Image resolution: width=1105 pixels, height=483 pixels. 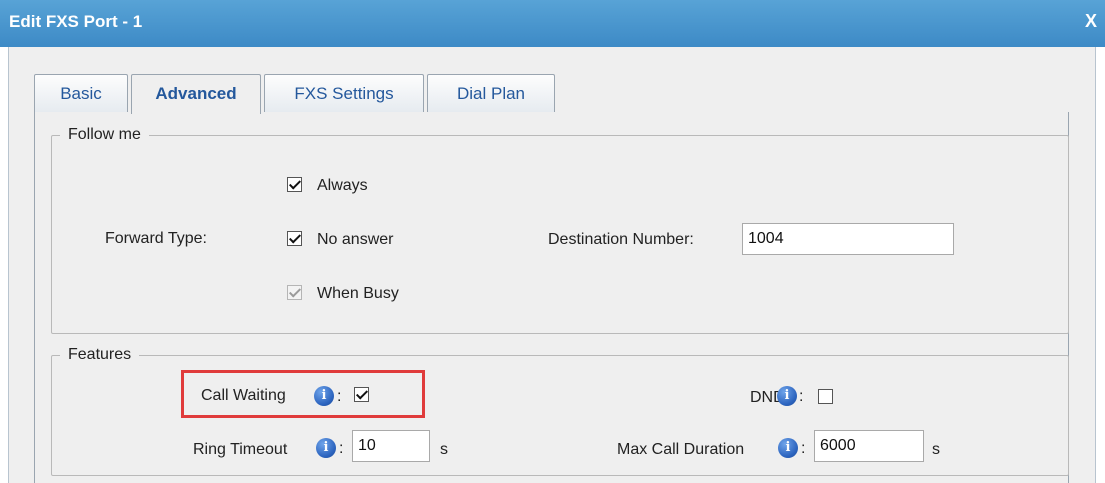 I want to click on destination-number-label: Destination Number:, so click(x=621, y=239).